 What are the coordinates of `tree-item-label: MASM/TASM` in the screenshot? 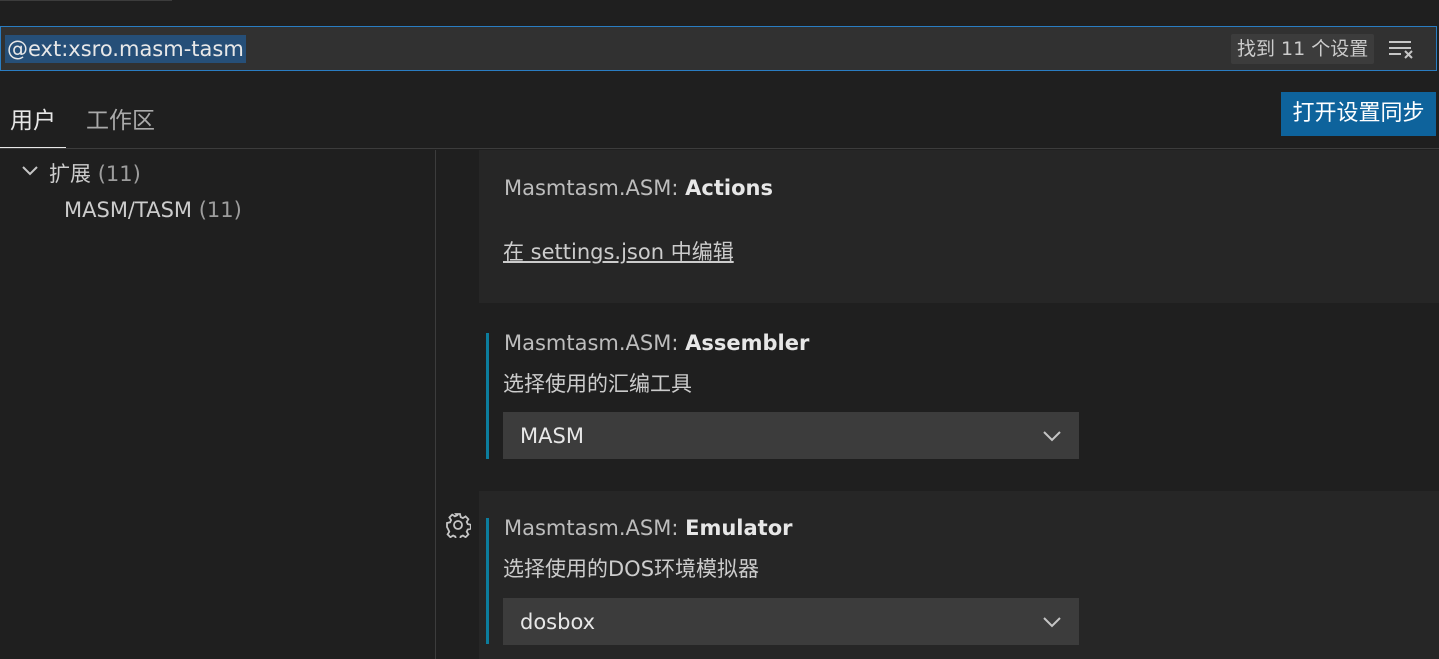 It's located at (128, 210).